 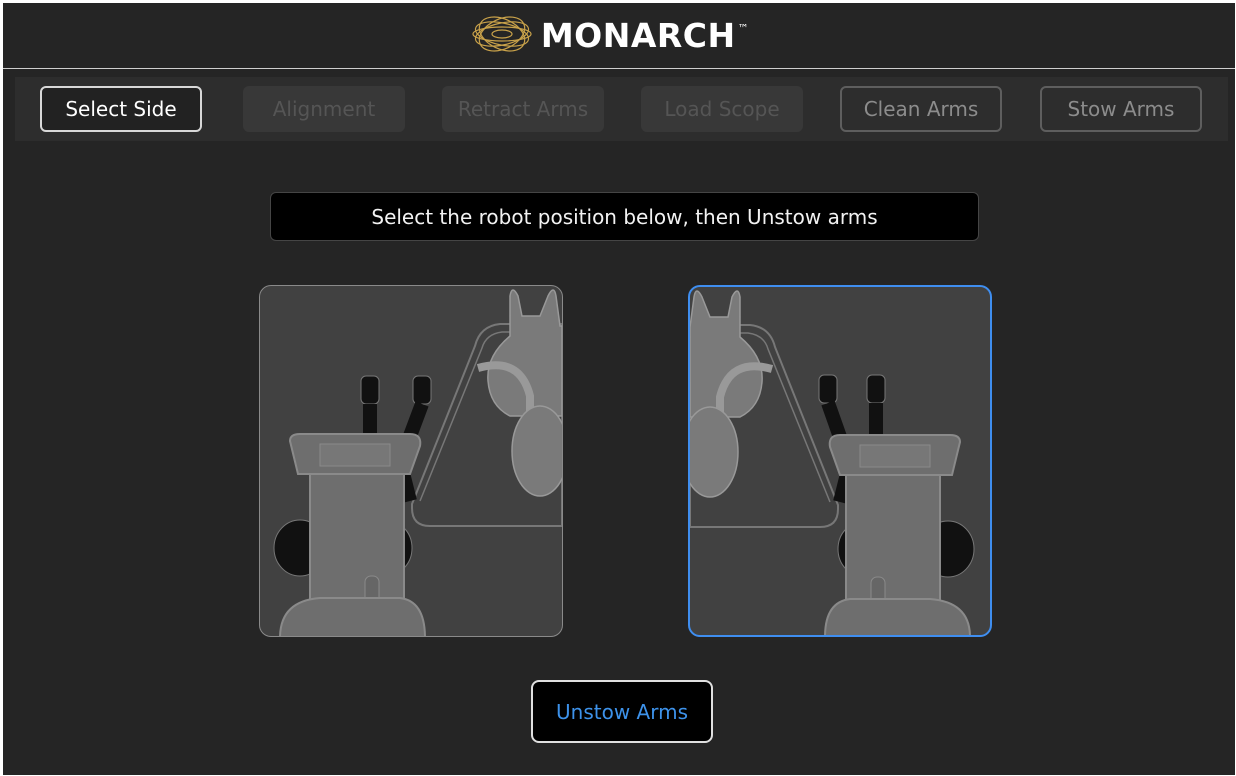 What do you see at coordinates (1121, 109) in the screenshot?
I see `step-stow-arms-button: Stow Arms` at bounding box center [1121, 109].